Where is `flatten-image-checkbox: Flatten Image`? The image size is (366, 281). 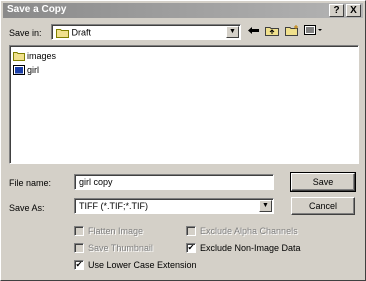 flatten-image-checkbox: Flatten Image is located at coordinates (108, 231).